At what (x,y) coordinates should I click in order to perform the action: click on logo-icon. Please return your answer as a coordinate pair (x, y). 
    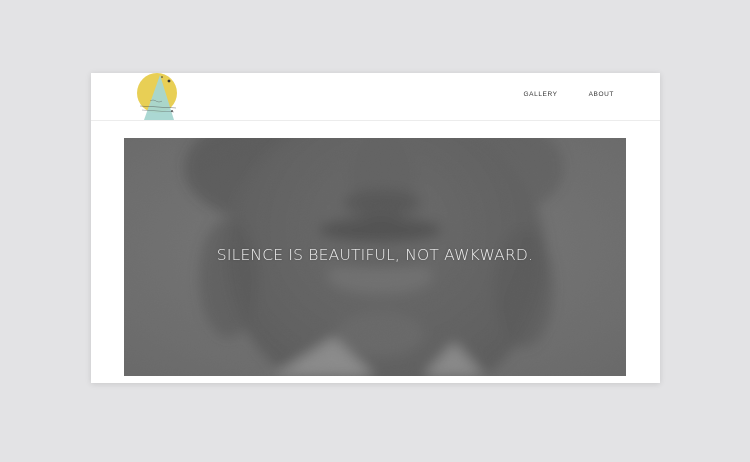
    Looking at the image, I should click on (158, 96).